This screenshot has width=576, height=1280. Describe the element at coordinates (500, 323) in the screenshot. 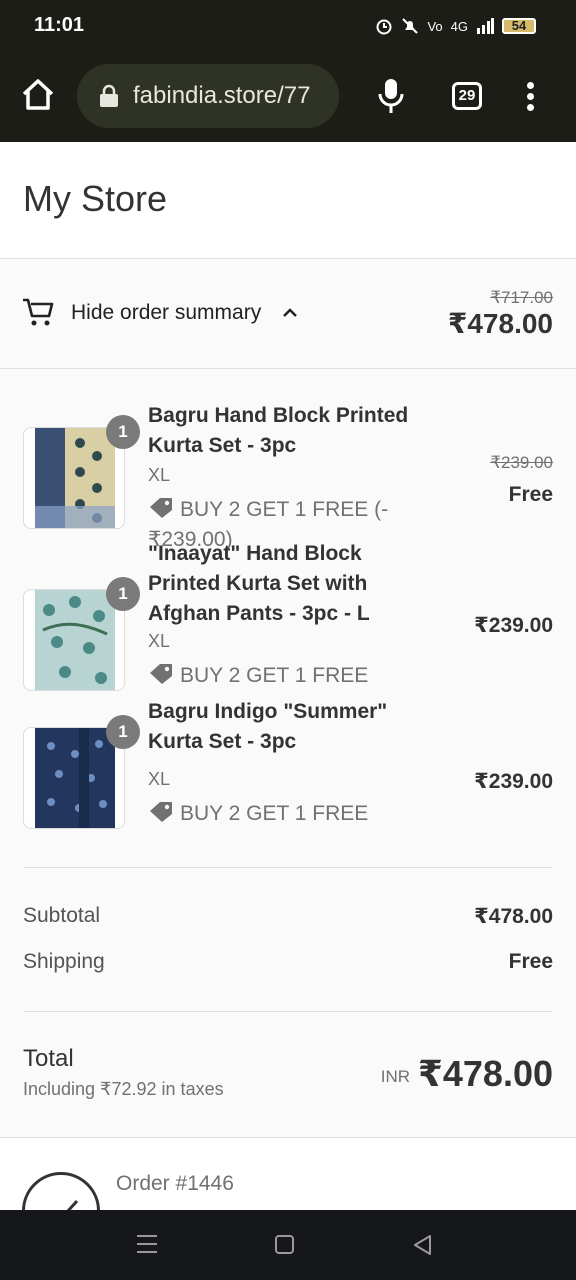

I see `summary-total: ₹478.00` at that location.